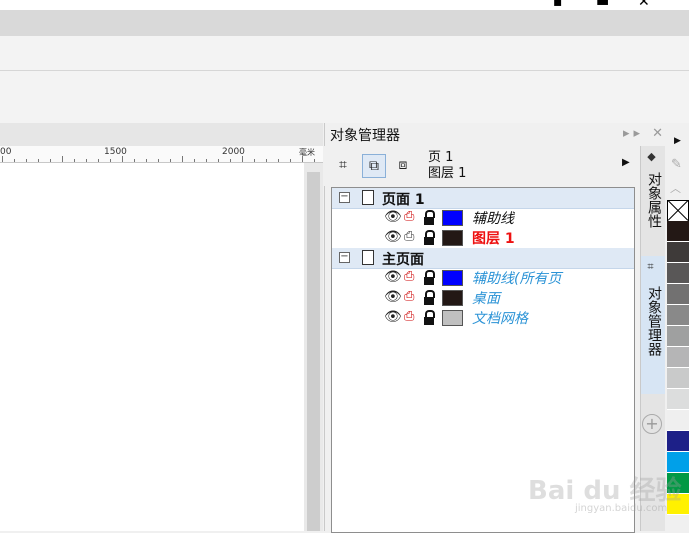 The width and height of the screenshot is (689, 533). What do you see at coordinates (483, 198) in the screenshot?
I see `tree-page-1: − 页面 1` at bounding box center [483, 198].